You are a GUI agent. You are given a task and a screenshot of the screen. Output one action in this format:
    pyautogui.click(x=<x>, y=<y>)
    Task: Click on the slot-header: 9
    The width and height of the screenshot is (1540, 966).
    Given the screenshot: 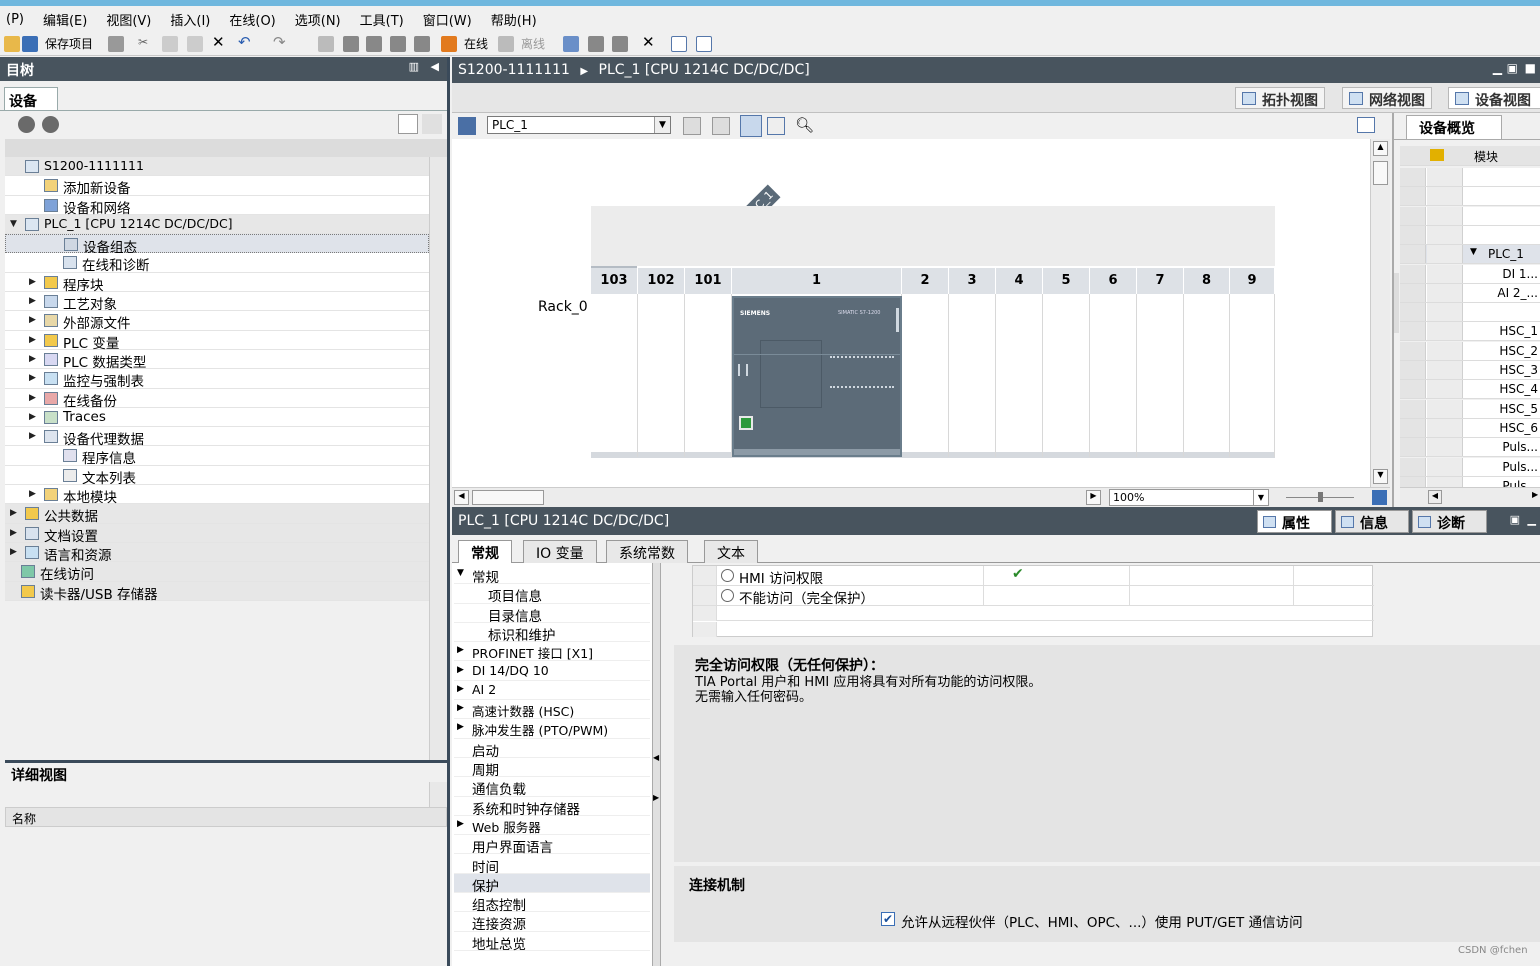 What is the action you would take?
    pyautogui.click(x=1252, y=281)
    